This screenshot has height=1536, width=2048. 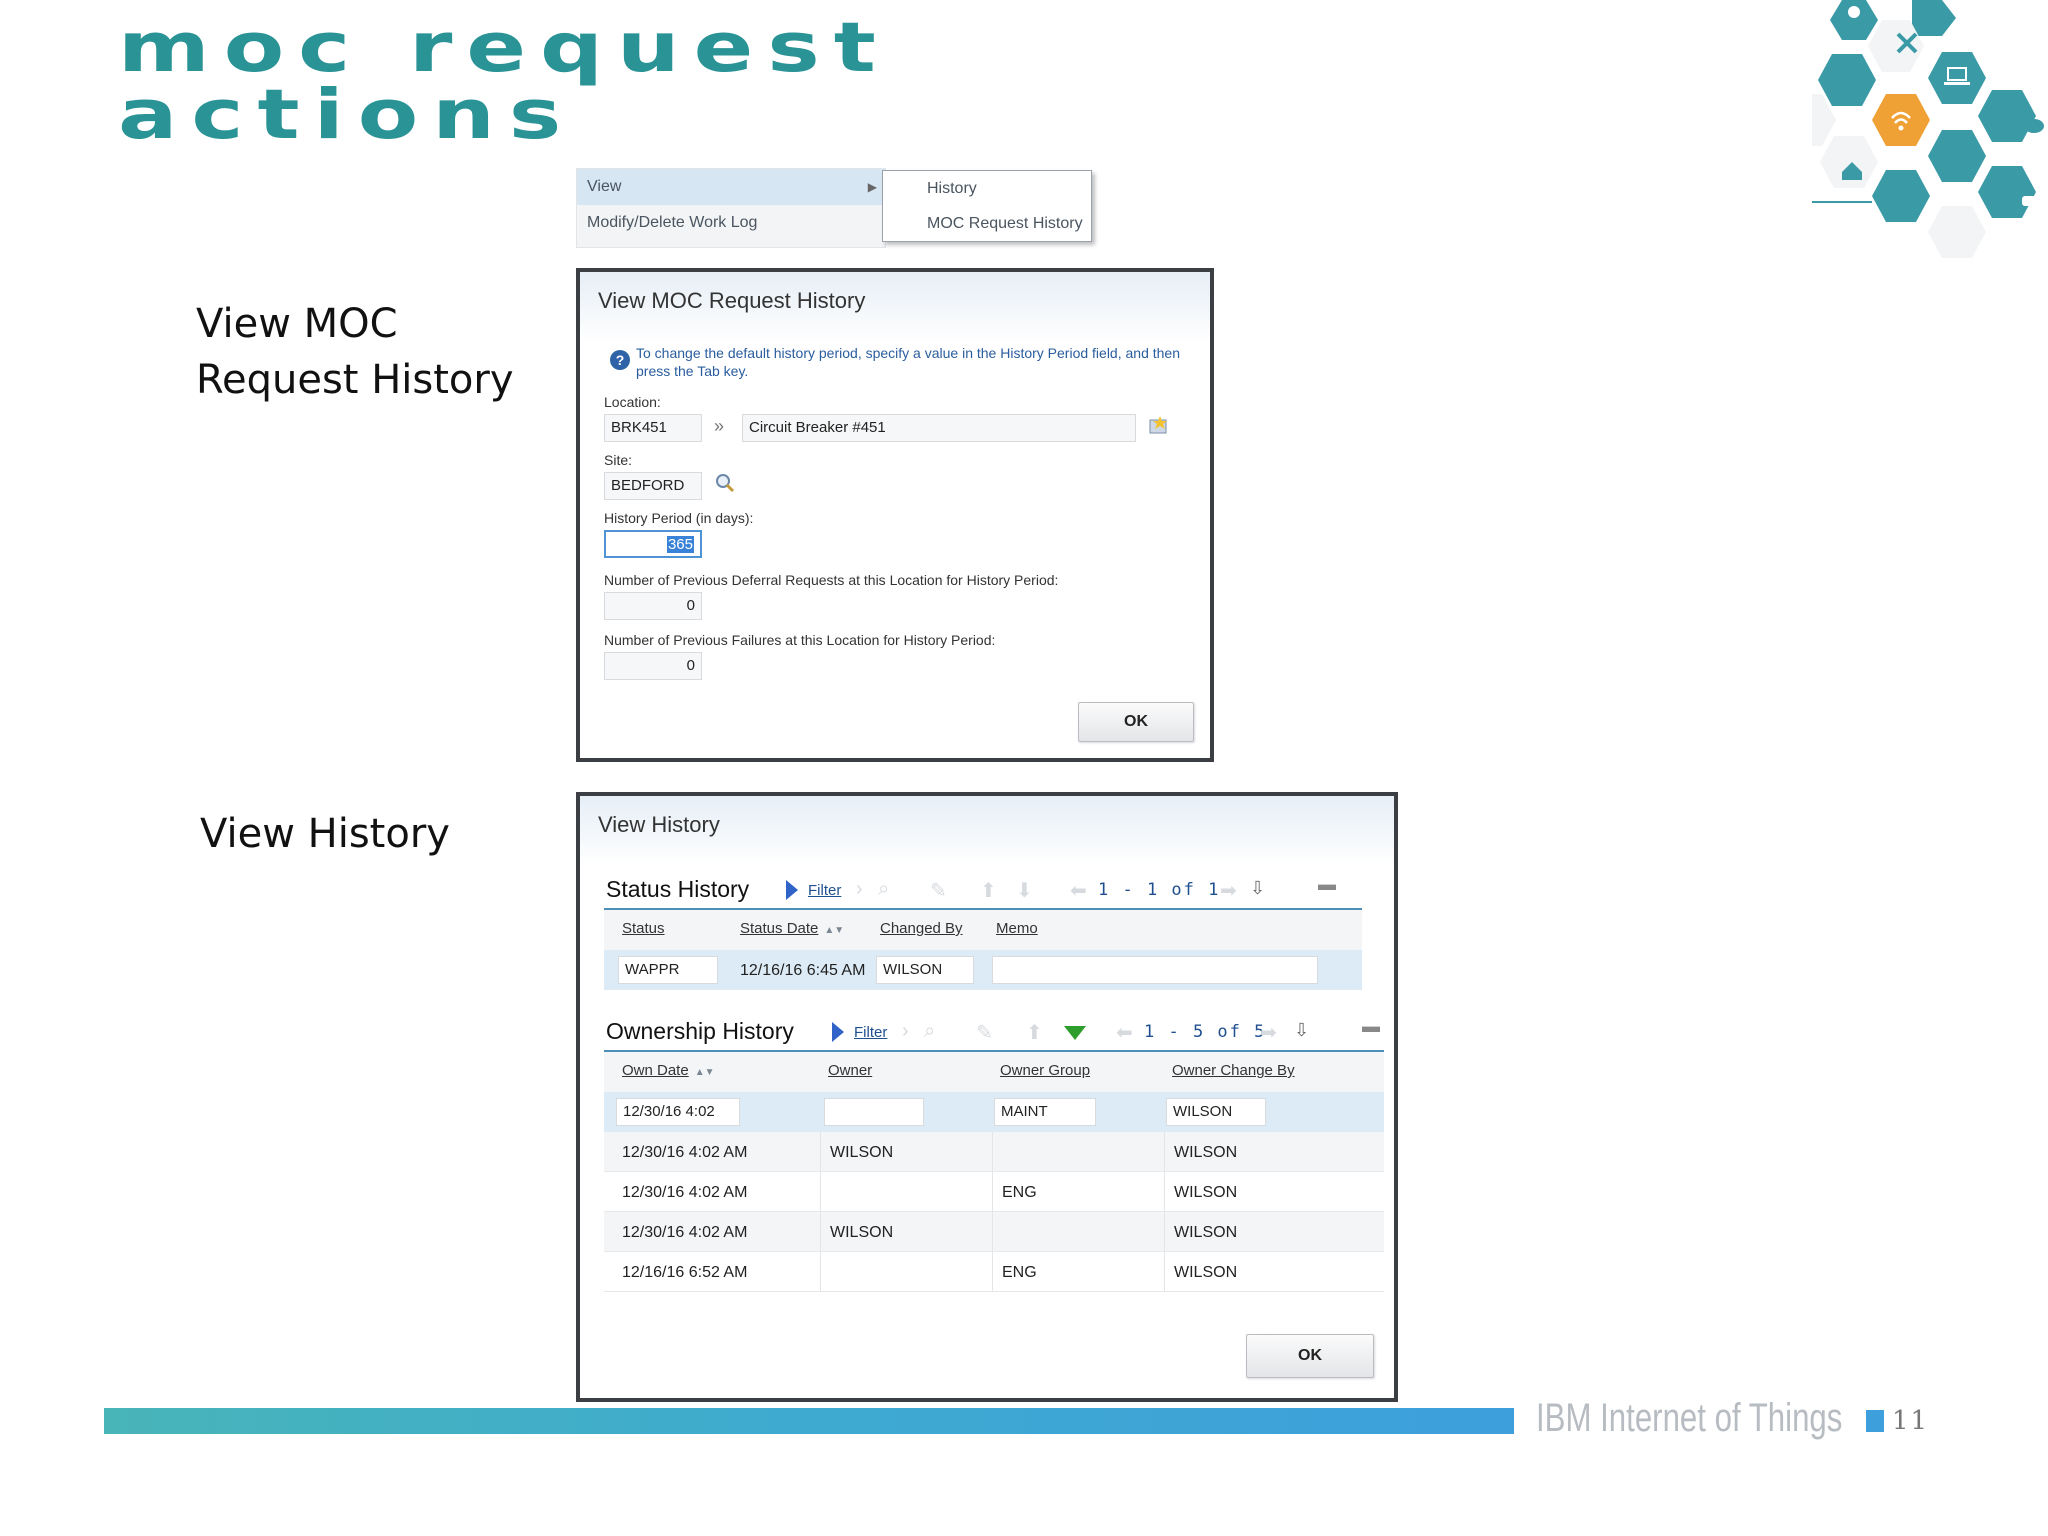 What do you see at coordinates (653, 666) in the screenshot?
I see `failures-field: 0` at bounding box center [653, 666].